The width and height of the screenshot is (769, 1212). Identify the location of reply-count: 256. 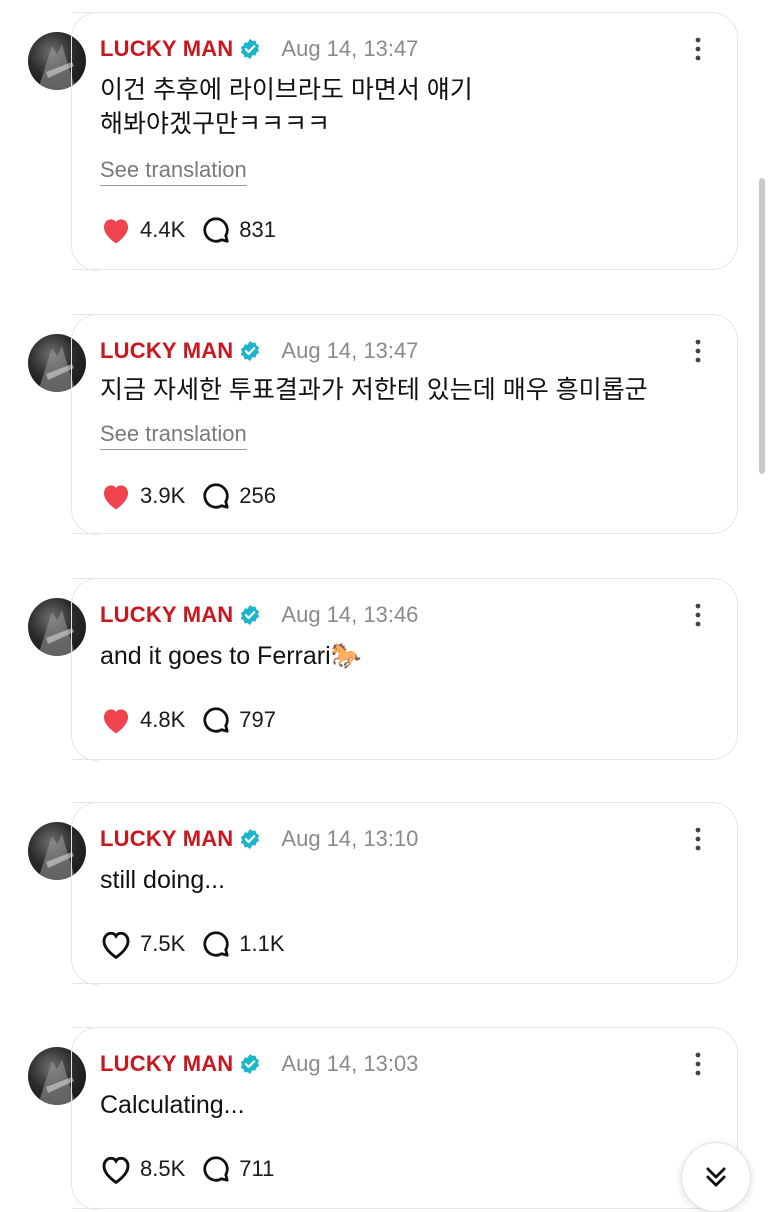
(257, 495).